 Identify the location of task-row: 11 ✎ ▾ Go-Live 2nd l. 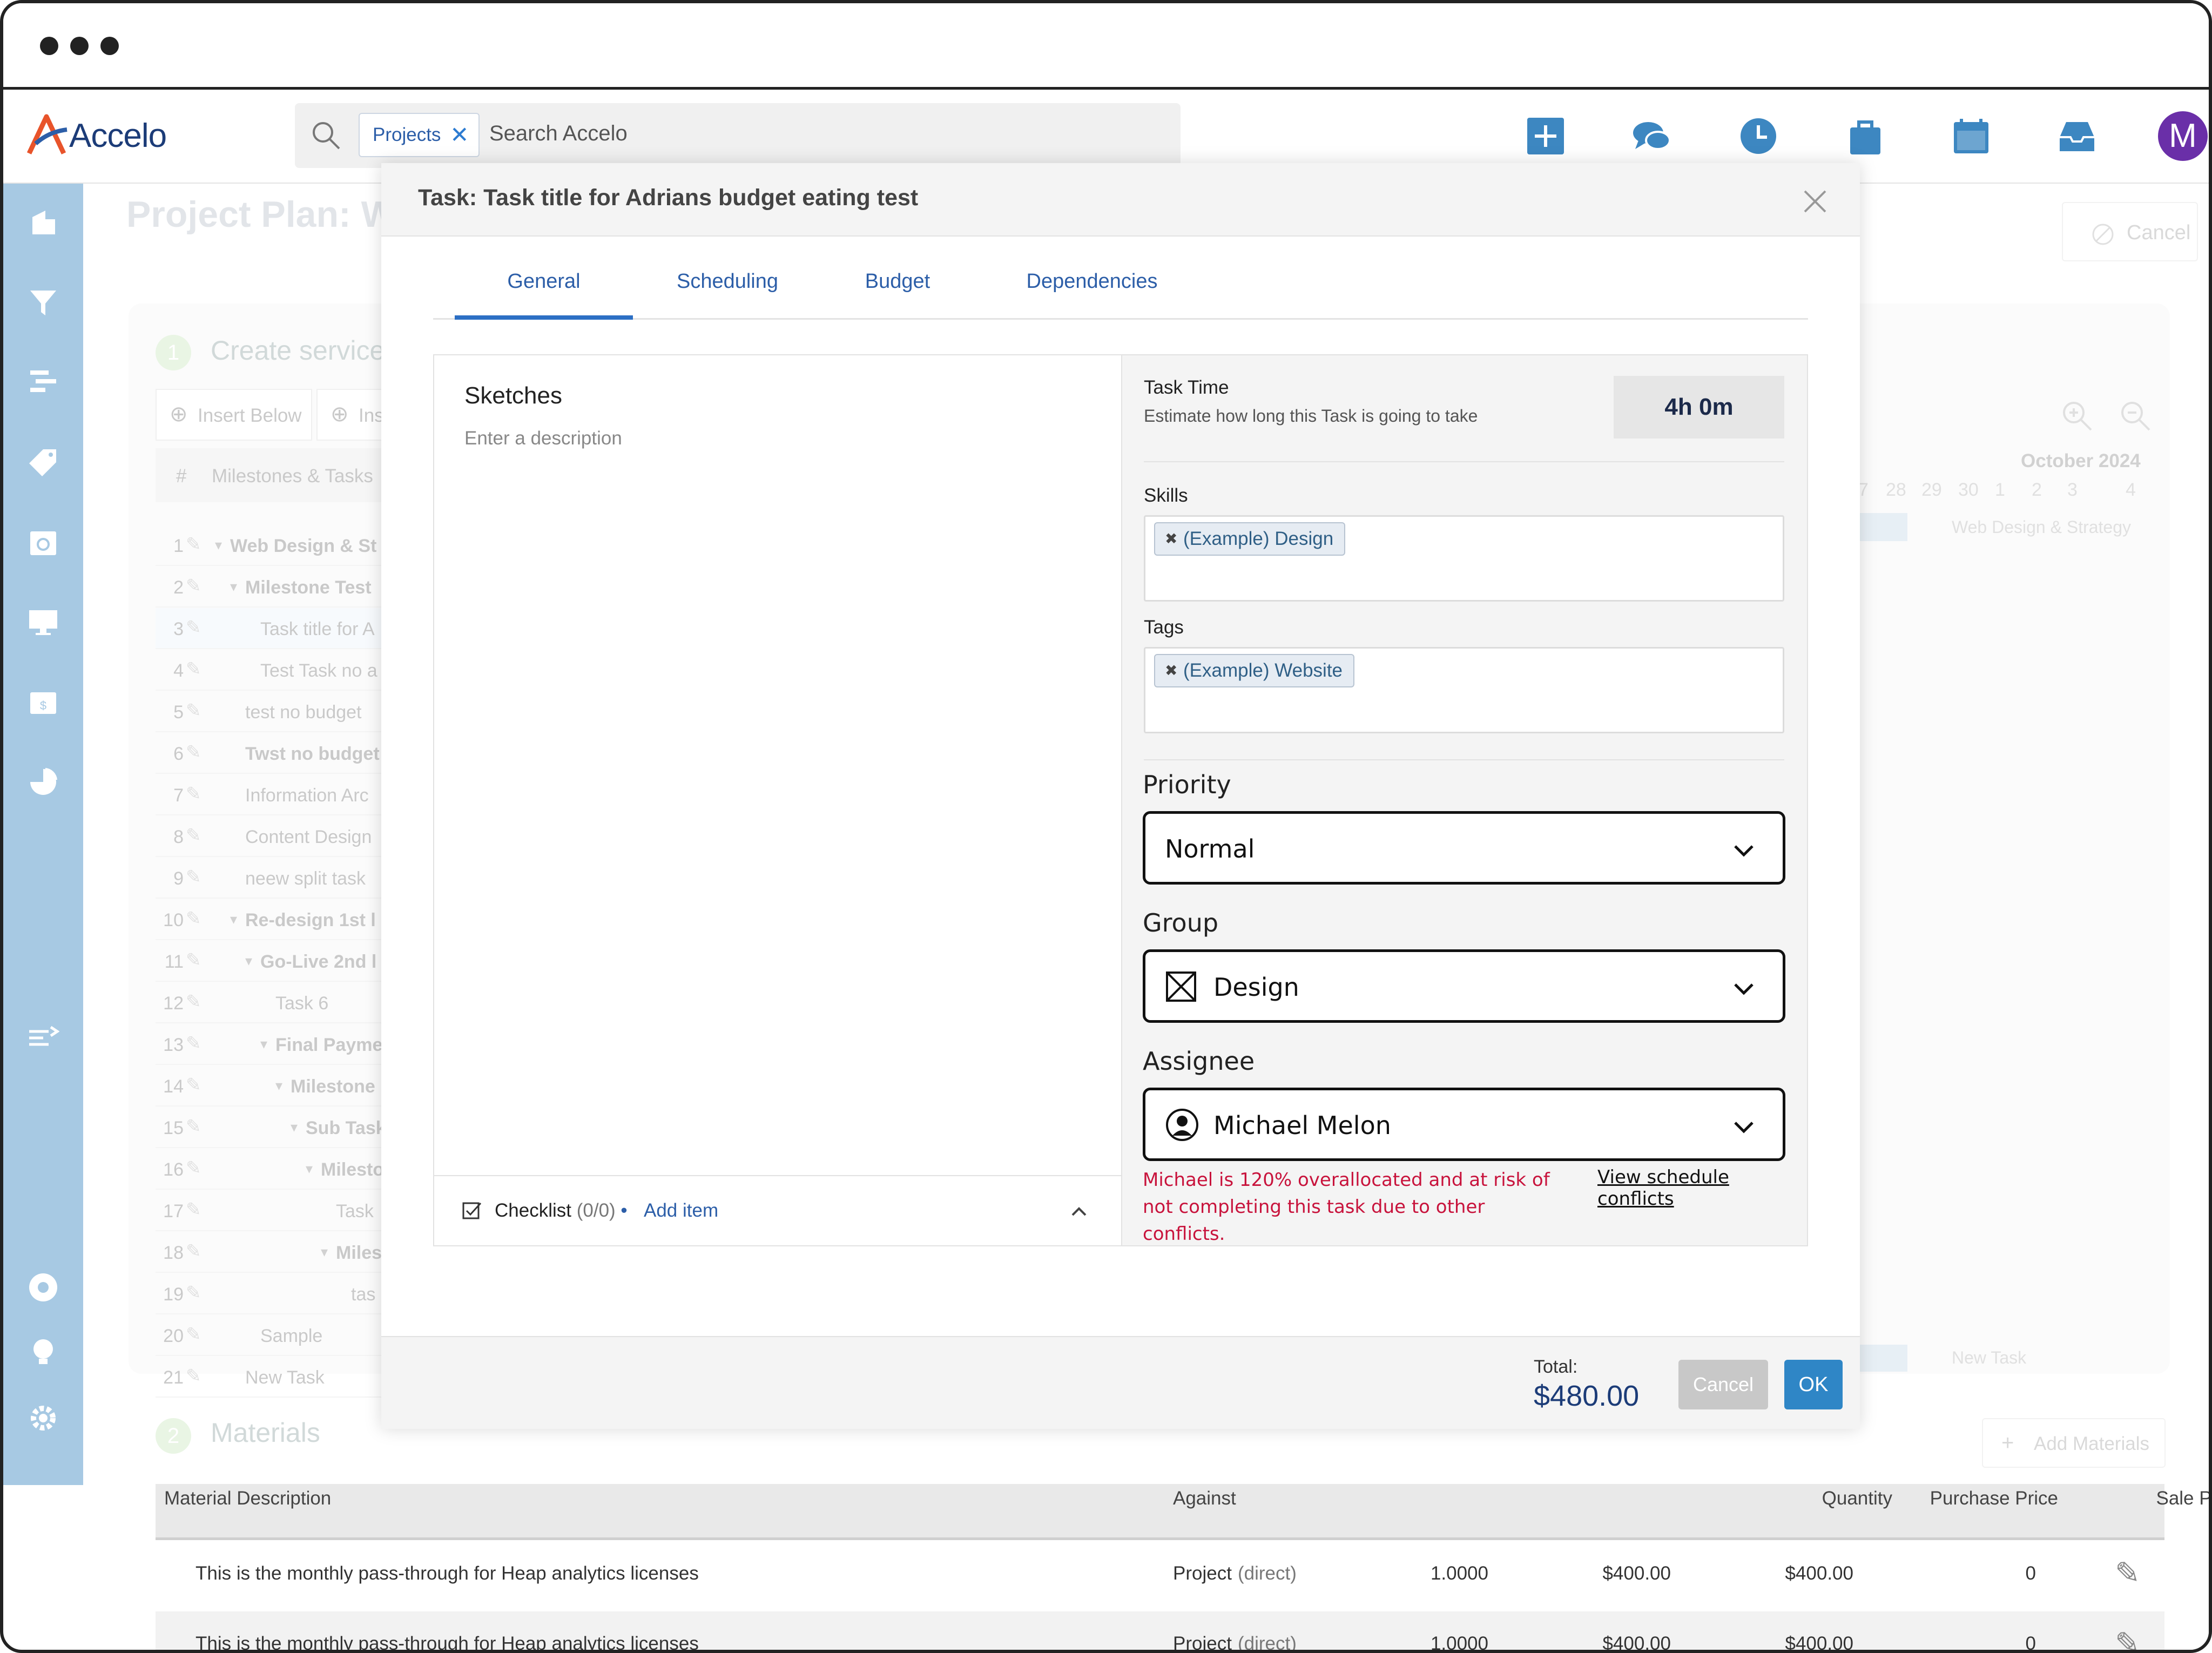
(274, 962).